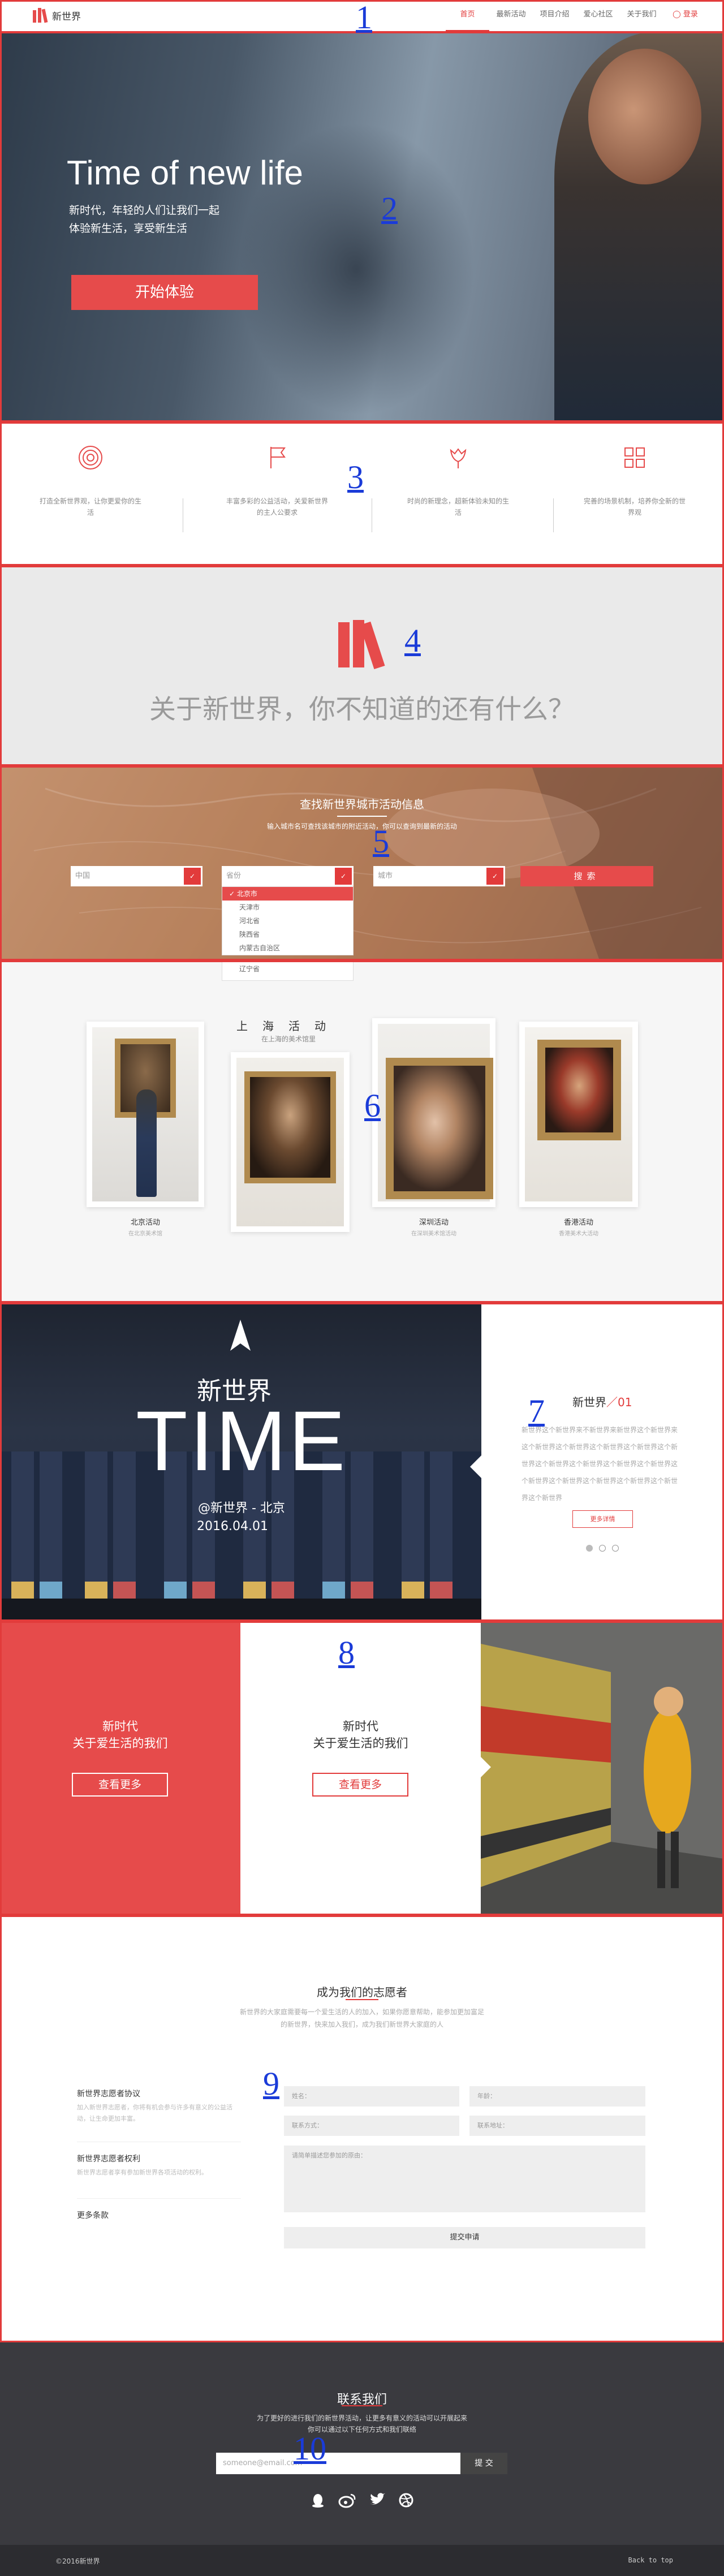 Image resolution: width=724 pixels, height=2576 pixels. What do you see at coordinates (362, 1992) in the screenshot?
I see `volunteer-title: 成为我们的志愿者` at bounding box center [362, 1992].